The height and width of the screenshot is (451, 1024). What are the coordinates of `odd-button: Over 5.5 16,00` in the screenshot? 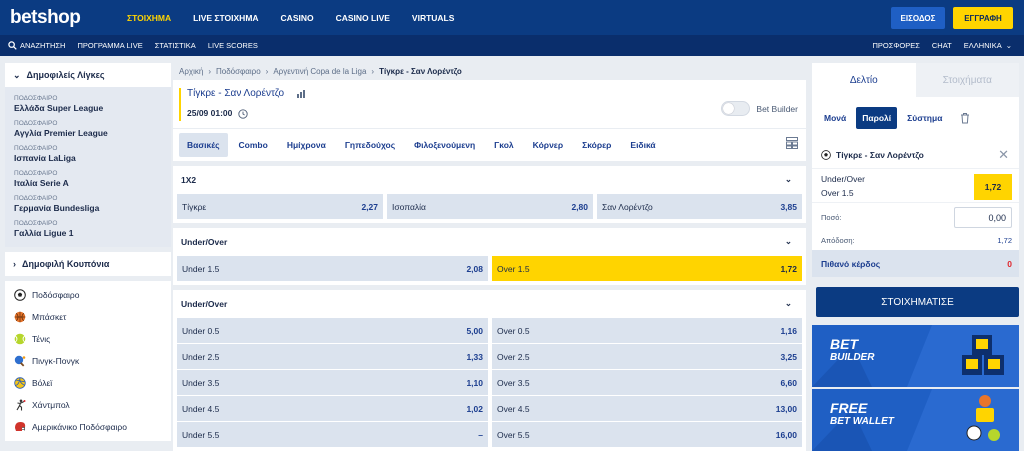 It's located at (647, 434).